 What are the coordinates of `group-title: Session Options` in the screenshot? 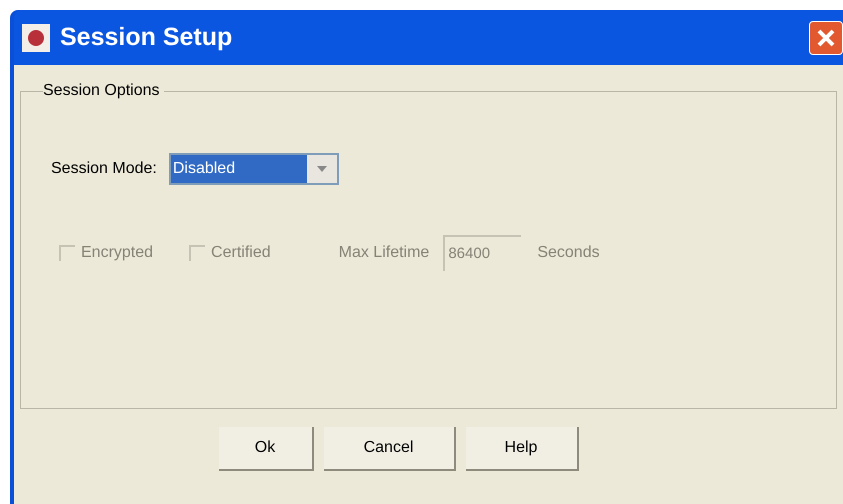 It's located at (102, 91).